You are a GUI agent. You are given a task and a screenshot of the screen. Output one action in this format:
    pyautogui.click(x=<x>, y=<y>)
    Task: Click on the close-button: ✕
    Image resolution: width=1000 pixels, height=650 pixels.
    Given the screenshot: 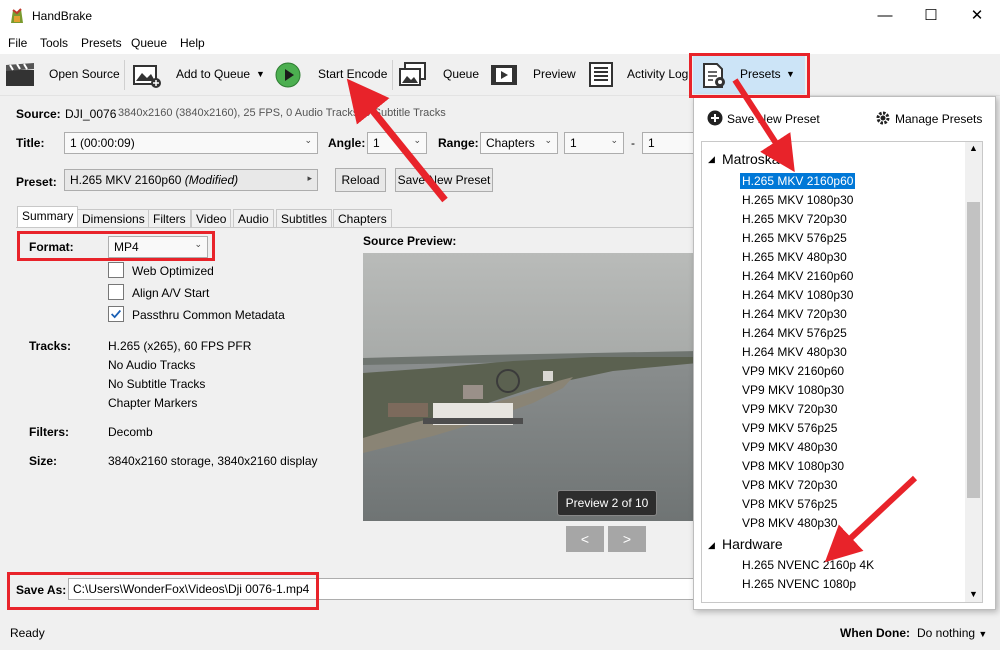 What is the action you would take?
    pyautogui.click(x=977, y=15)
    